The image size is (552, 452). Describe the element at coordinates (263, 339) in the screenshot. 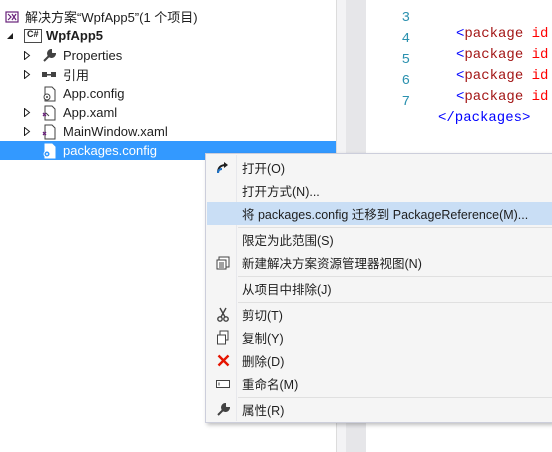

I see `menu-item-label: 复制(Y)` at that location.